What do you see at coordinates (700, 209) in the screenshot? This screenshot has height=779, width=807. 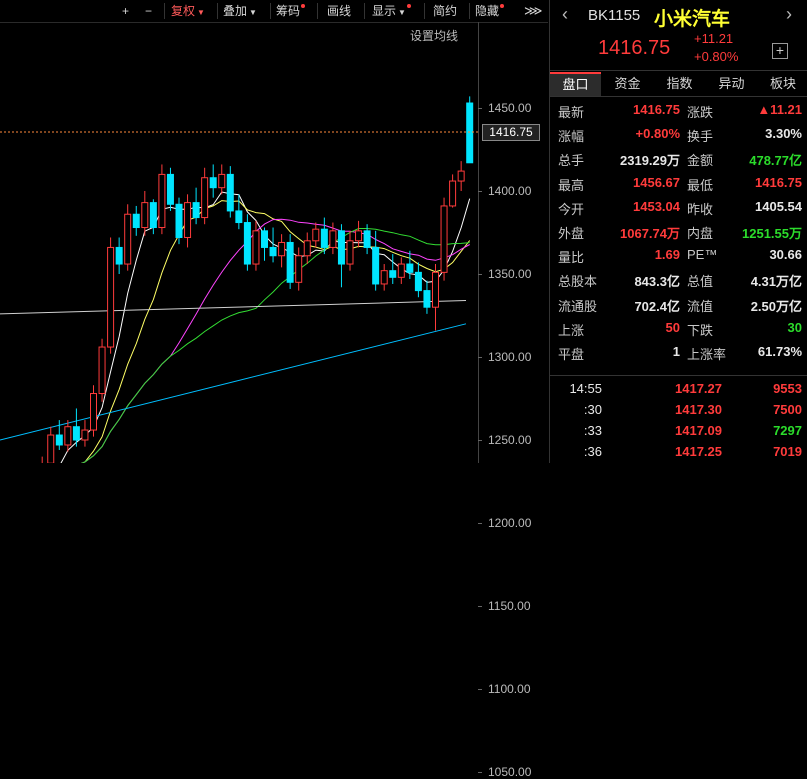 I see `quote-label: 昨收` at bounding box center [700, 209].